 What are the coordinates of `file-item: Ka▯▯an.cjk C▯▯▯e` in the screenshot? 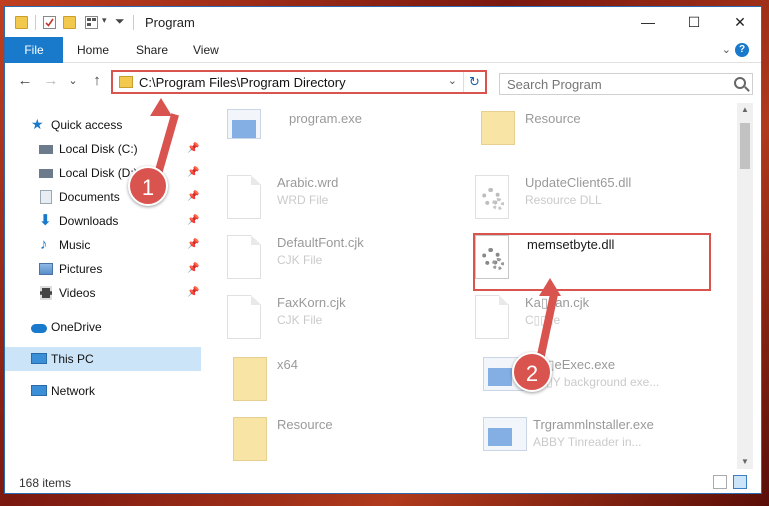 It's located at (573, 319).